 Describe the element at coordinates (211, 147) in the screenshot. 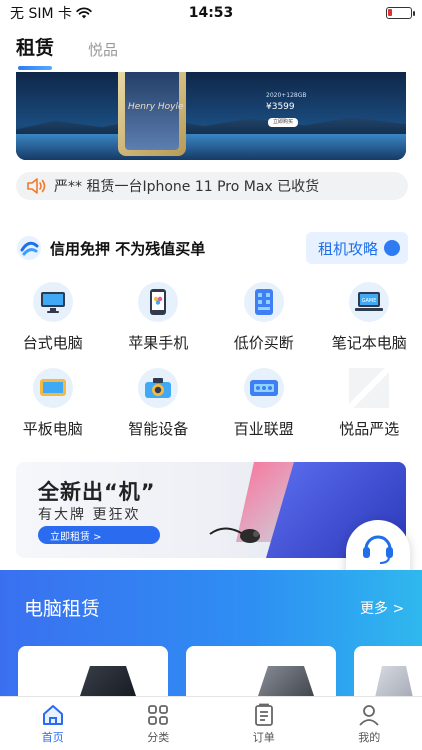

I see `banner-lake` at that location.